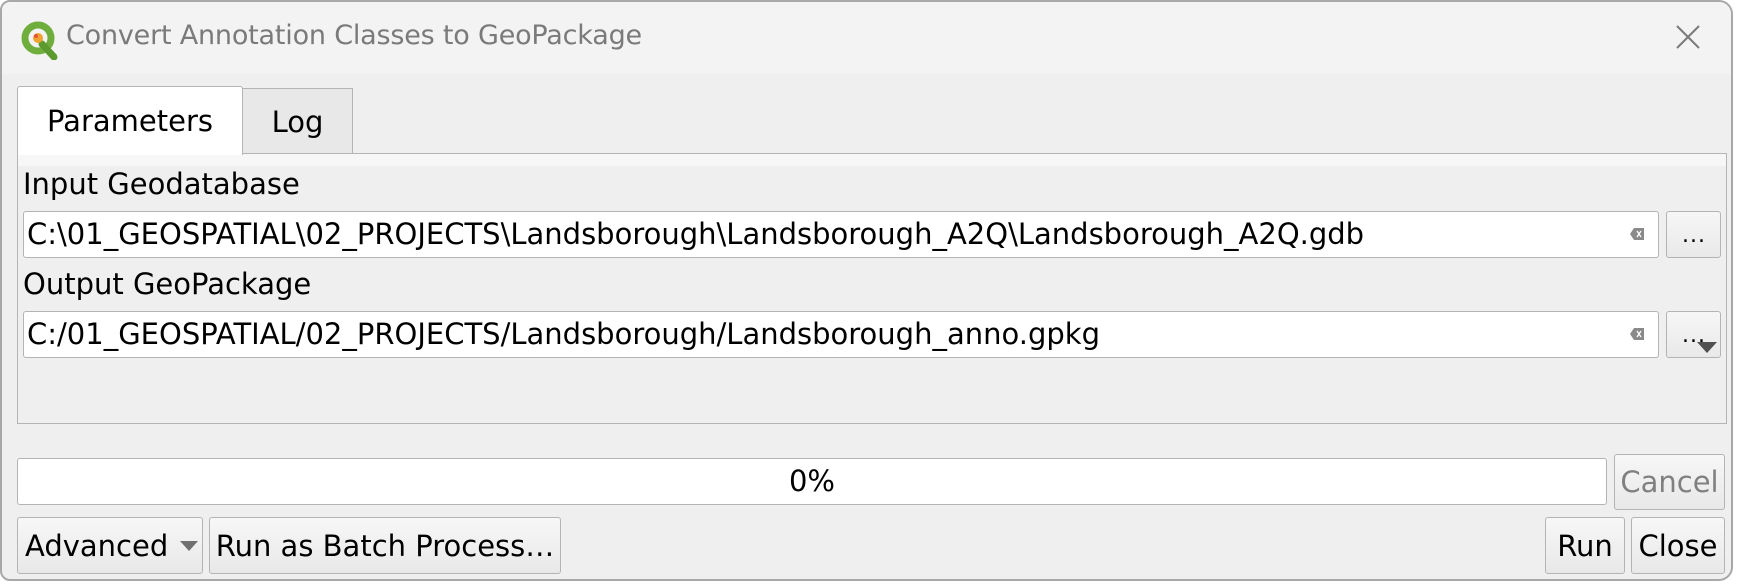  Describe the element at coordinates (189, 545) in the screenshot. I see `chevron-down-icon` at that location.